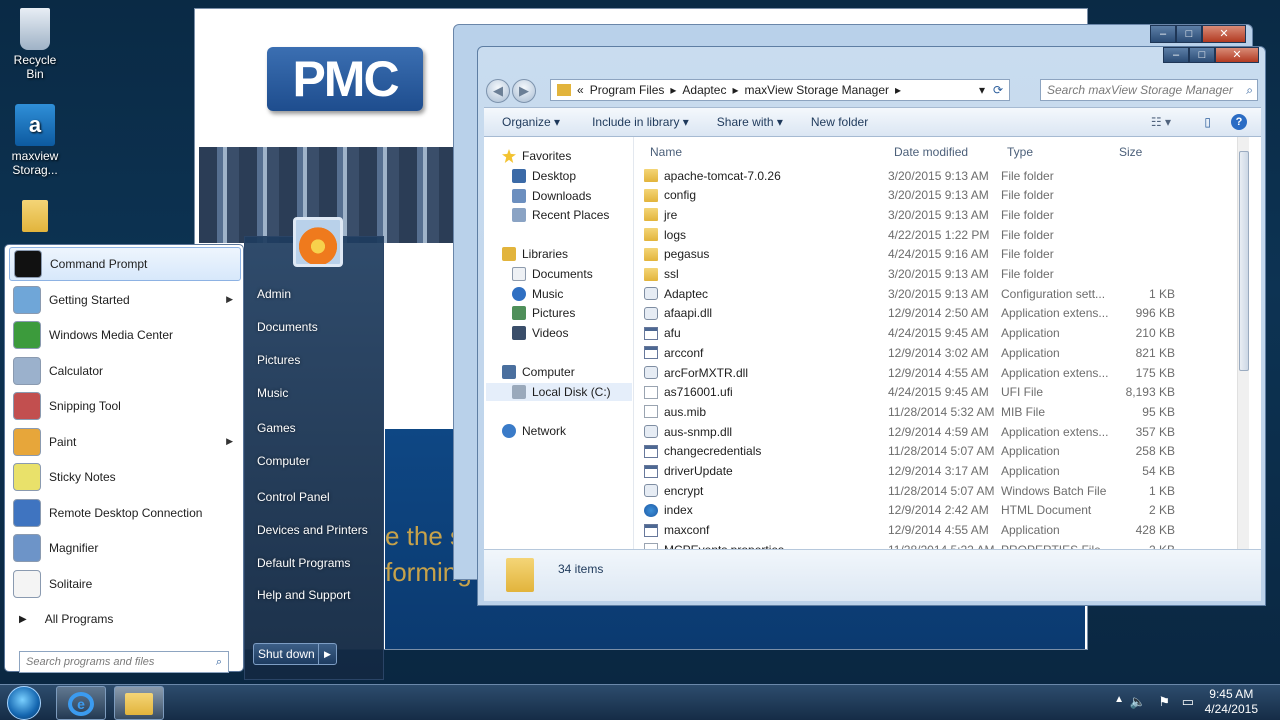  Describe the element at coordinates (125, 477) in the screenshot. I see `start-program-item: Sticky Notes` at that location.